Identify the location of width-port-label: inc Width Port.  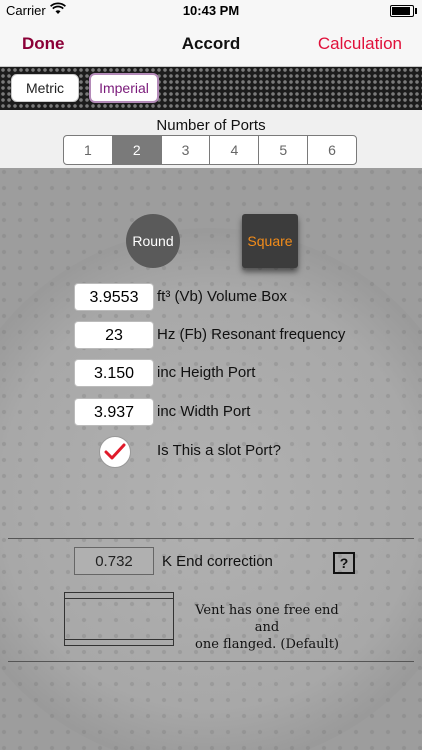
(204, 411).